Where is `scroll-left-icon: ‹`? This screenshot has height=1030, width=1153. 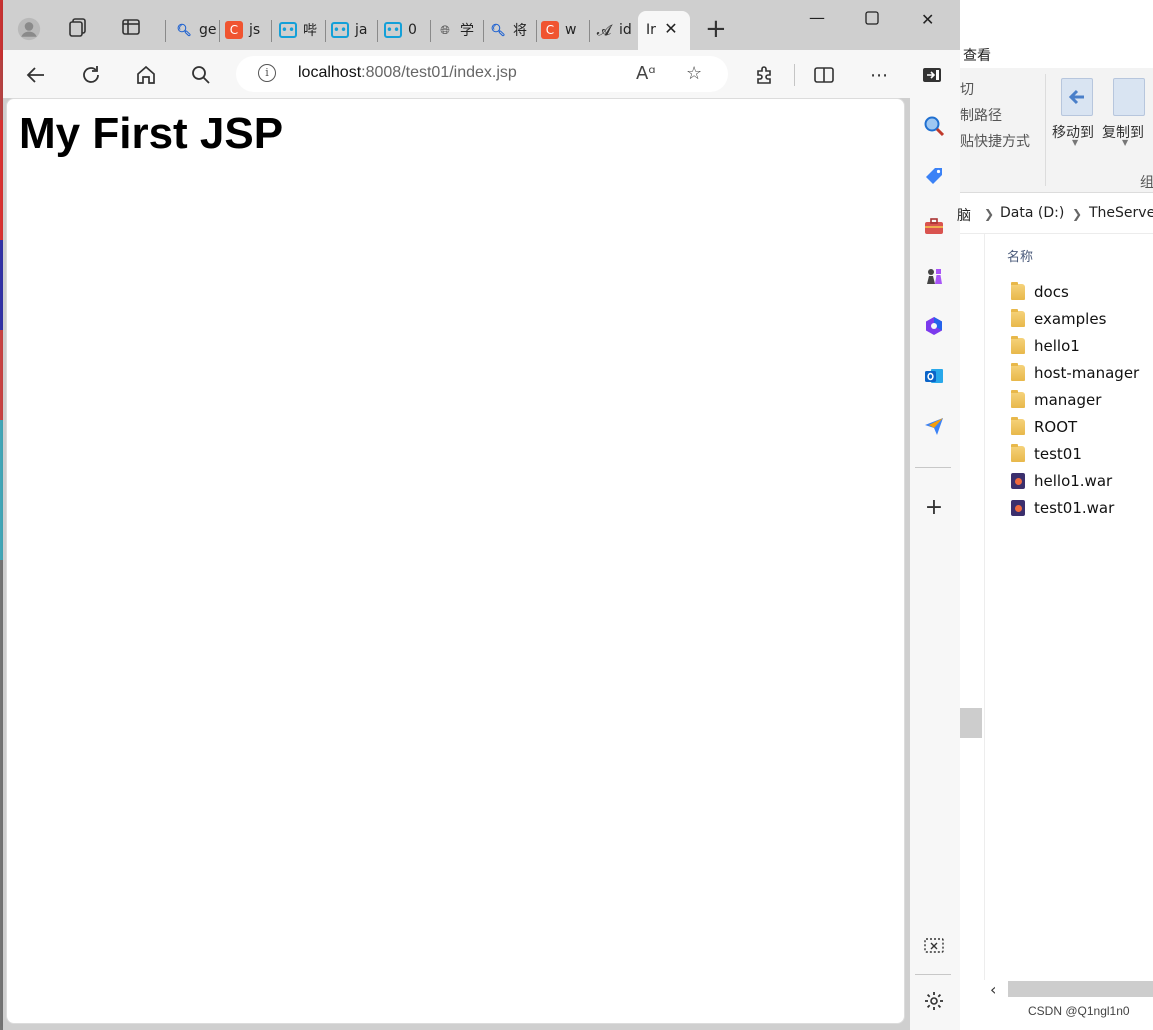
scroll-left-icon: ‹ is located at coordinates (993, 989).